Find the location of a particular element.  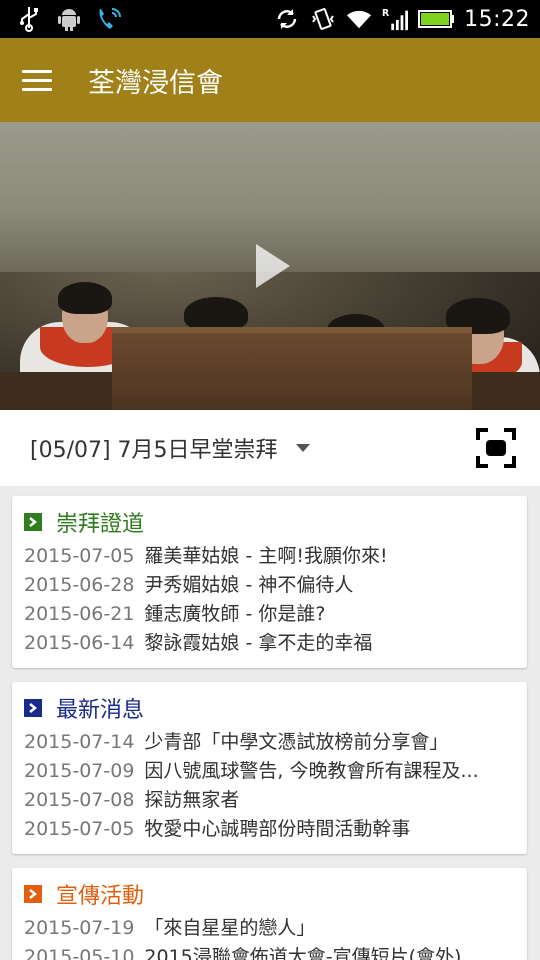

list-item: 2015-06-28 尹秀媚姑娘 - 神不偏待人 is located at coordinates (275, 585).